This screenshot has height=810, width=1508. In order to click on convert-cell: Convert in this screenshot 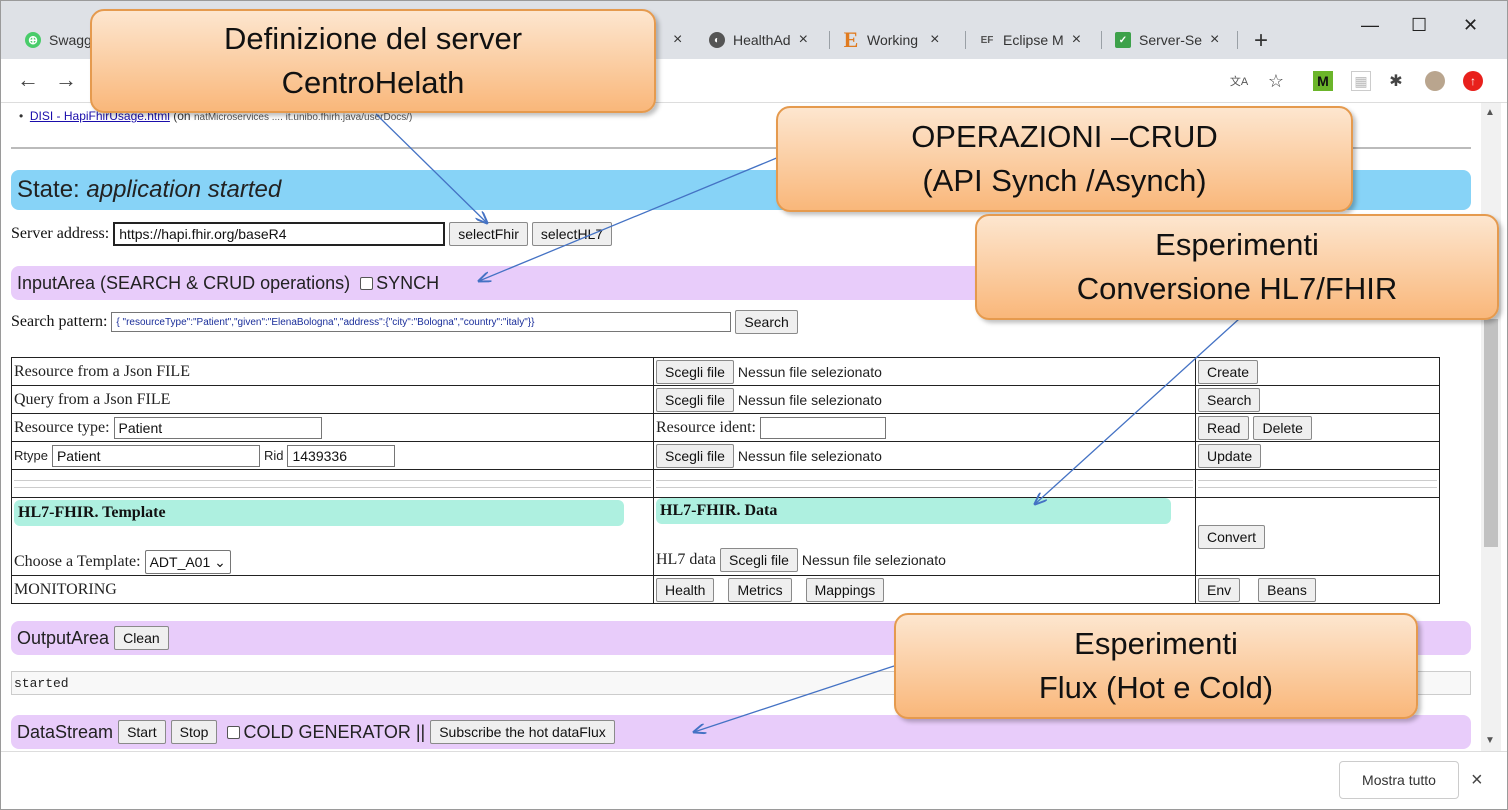, I will do `click(1317, 536)`.